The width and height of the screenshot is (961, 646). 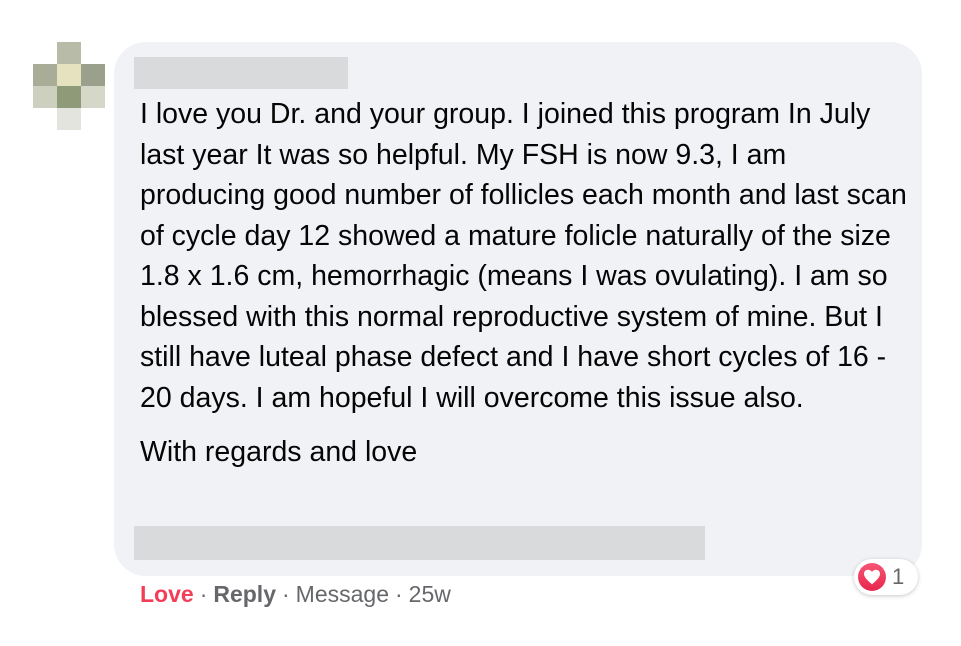 I want to click on reply-button: Reply, so click(x=244, y=594).